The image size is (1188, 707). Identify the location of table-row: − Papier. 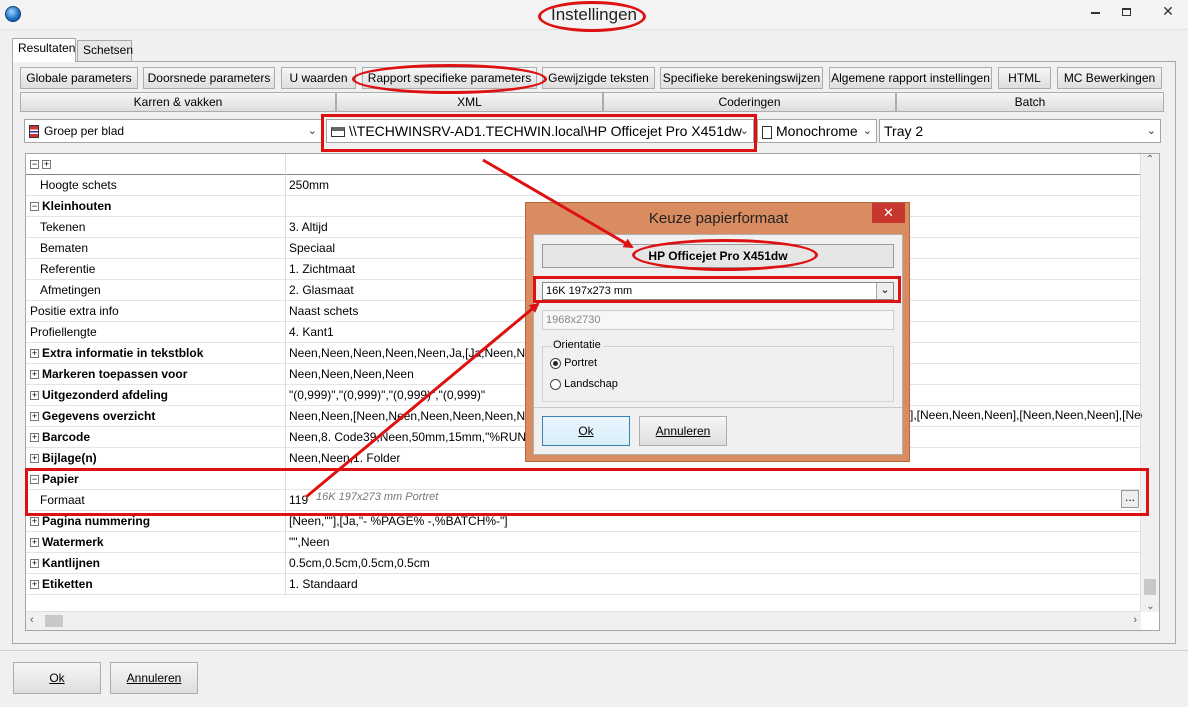
(583, 479).